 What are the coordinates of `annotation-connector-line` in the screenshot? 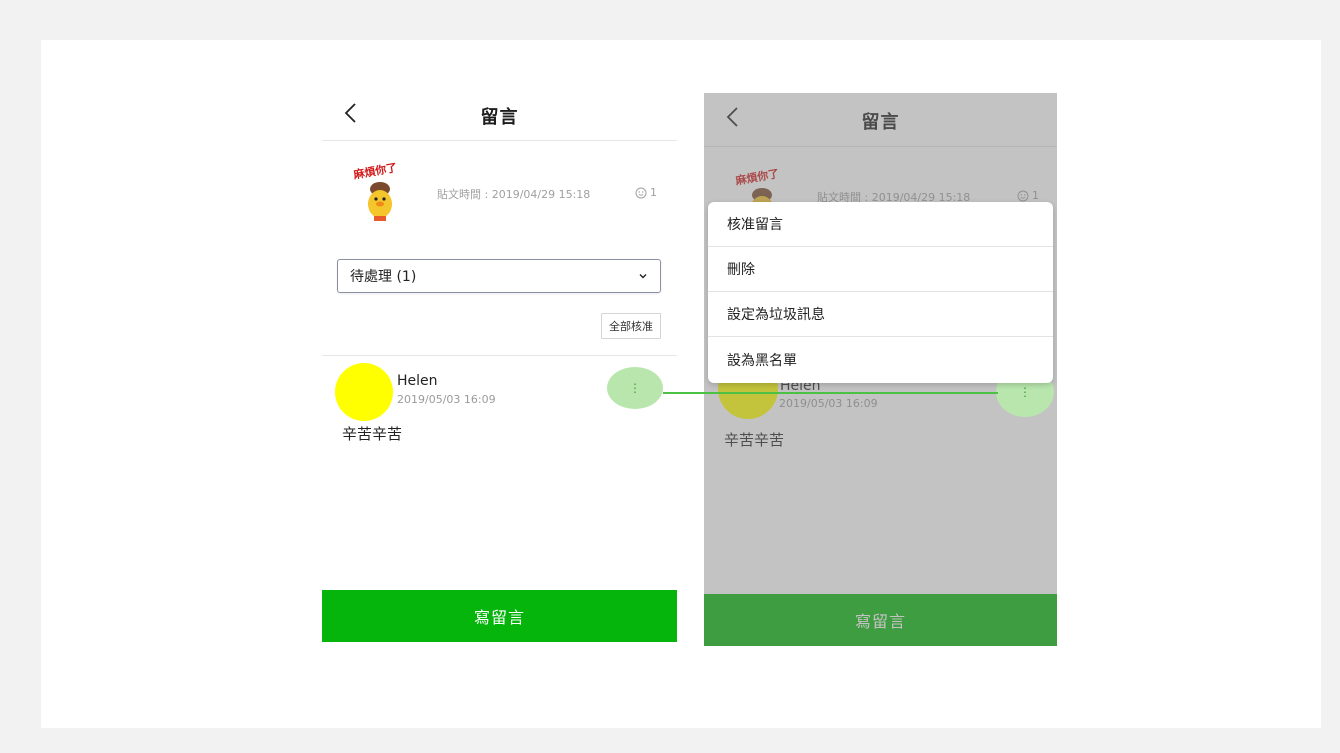 It's located at (830, 393).